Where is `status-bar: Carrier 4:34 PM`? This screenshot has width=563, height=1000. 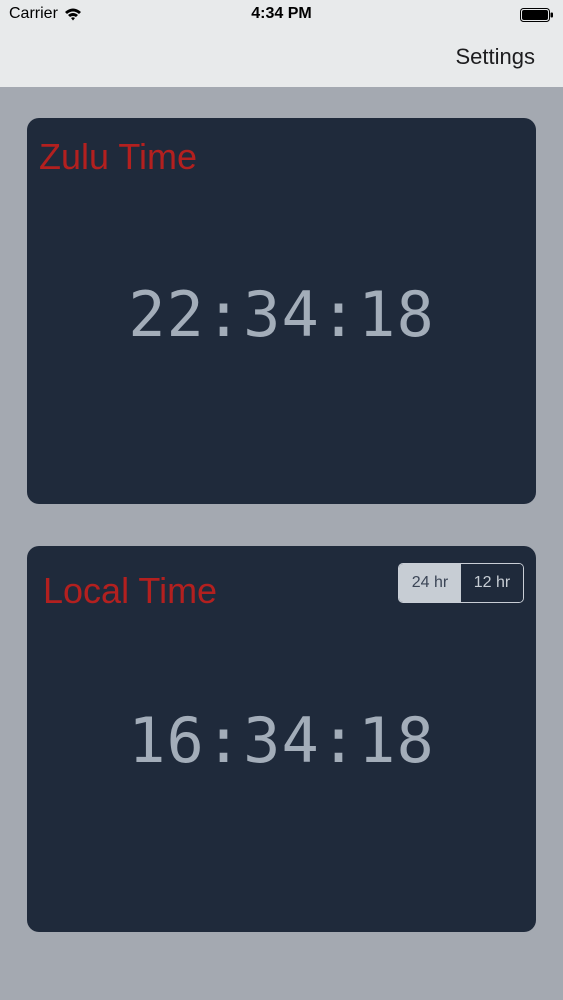
status-bar: Carrier 4:34 PM is located at coordinates (281, 15).